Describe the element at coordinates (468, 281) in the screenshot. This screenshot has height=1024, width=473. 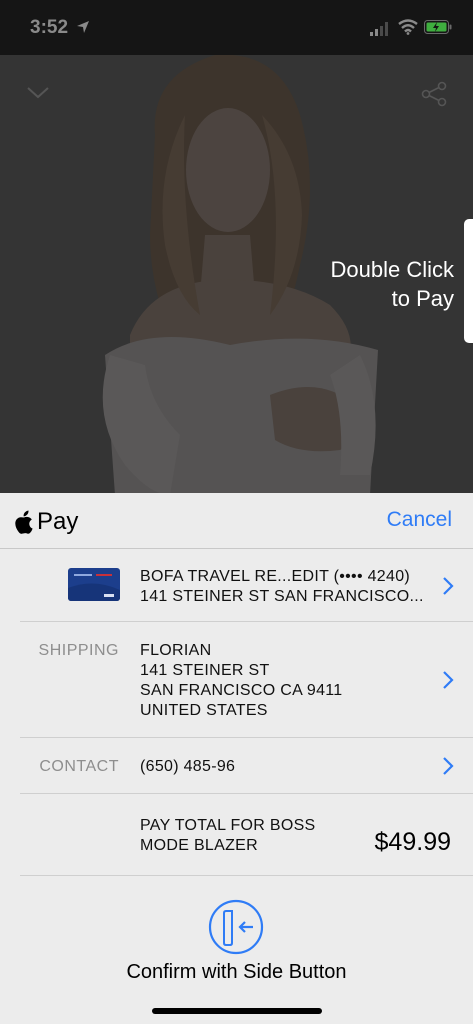
I see `side-button-indicator` at that location.